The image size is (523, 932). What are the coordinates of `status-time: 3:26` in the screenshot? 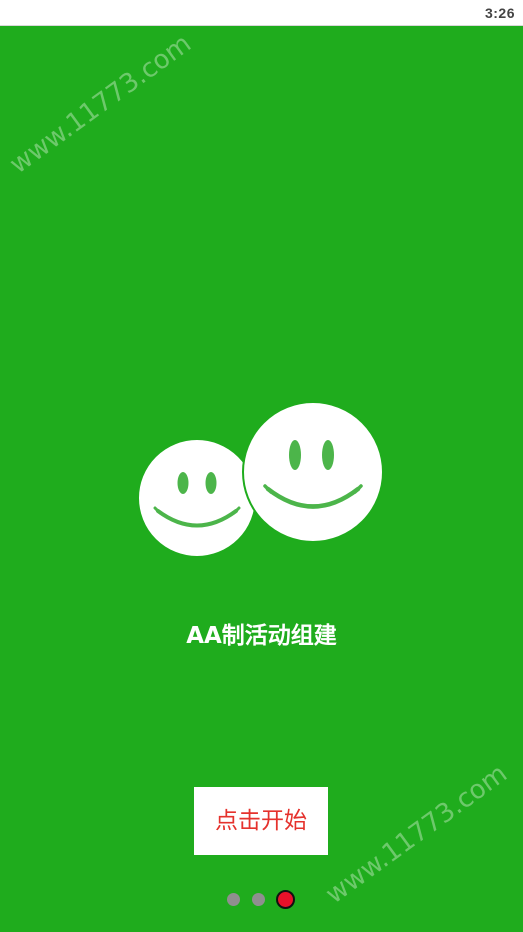 It's located at (499, 13).